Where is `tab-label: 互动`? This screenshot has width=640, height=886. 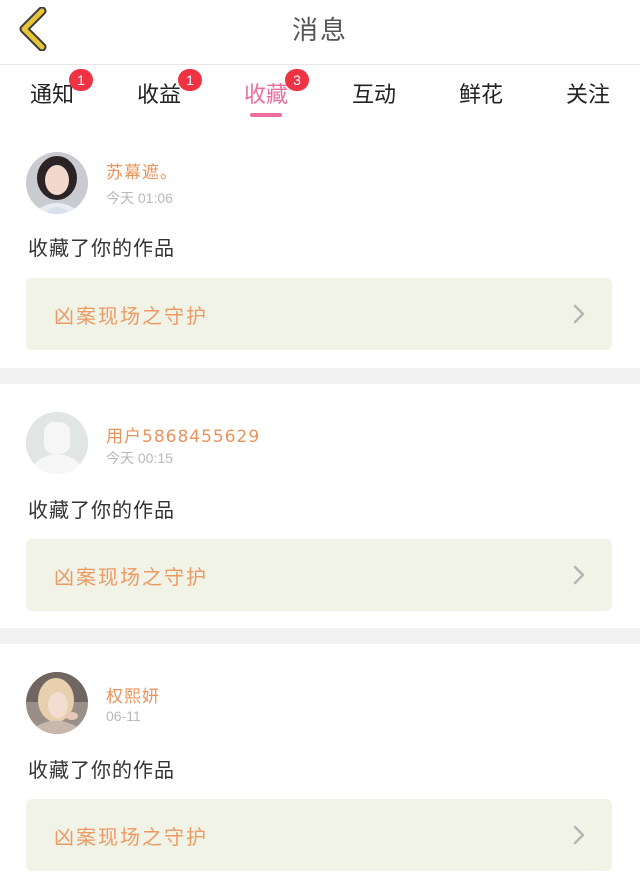 tab-label: 互动 is located at coordinates (373, 95).